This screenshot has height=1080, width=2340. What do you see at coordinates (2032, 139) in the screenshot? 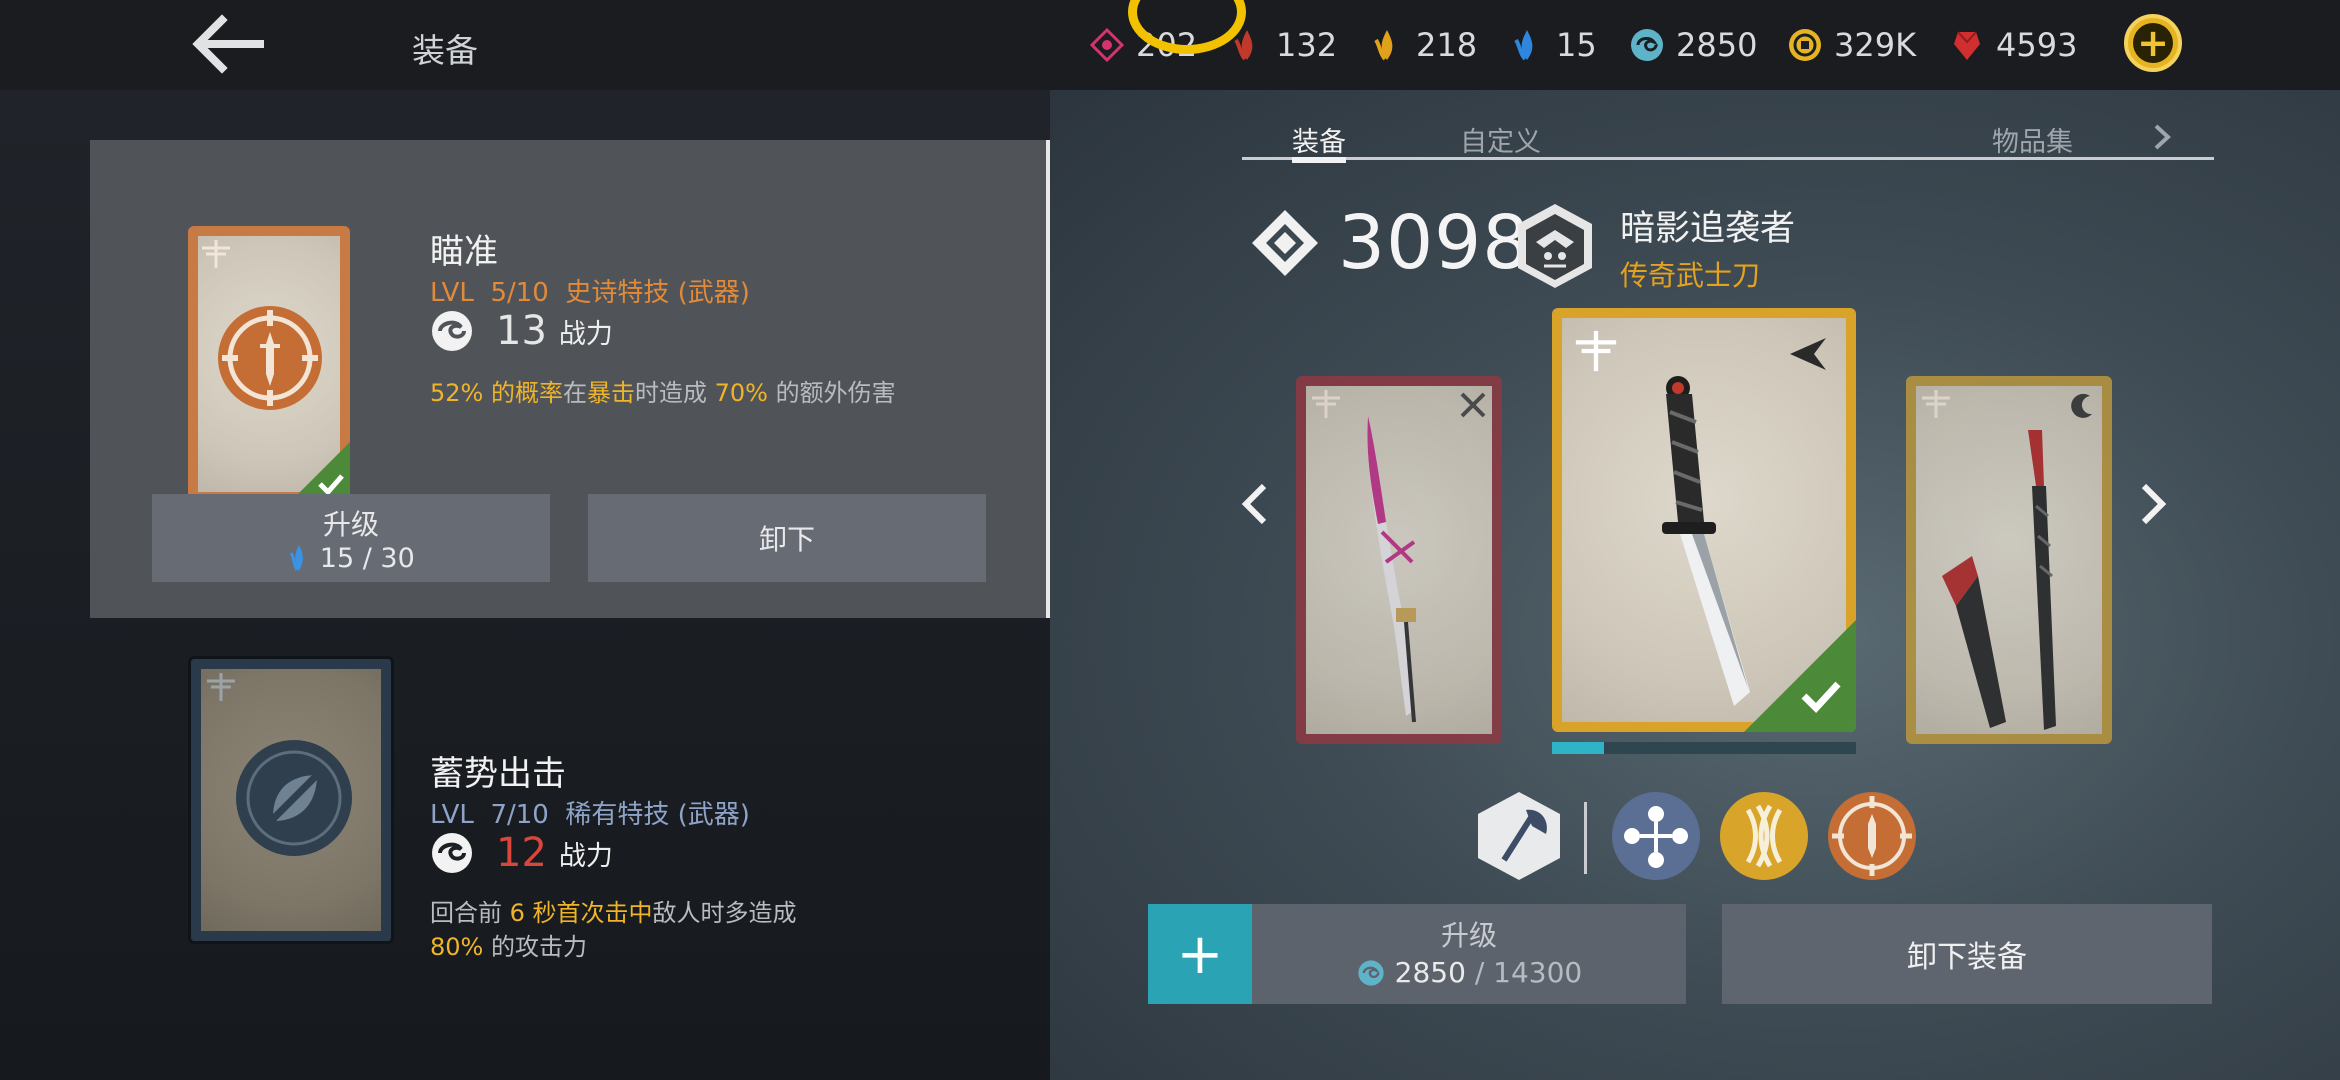
I see `tab-collection: 物品集` at bounding box center [2032, 139].